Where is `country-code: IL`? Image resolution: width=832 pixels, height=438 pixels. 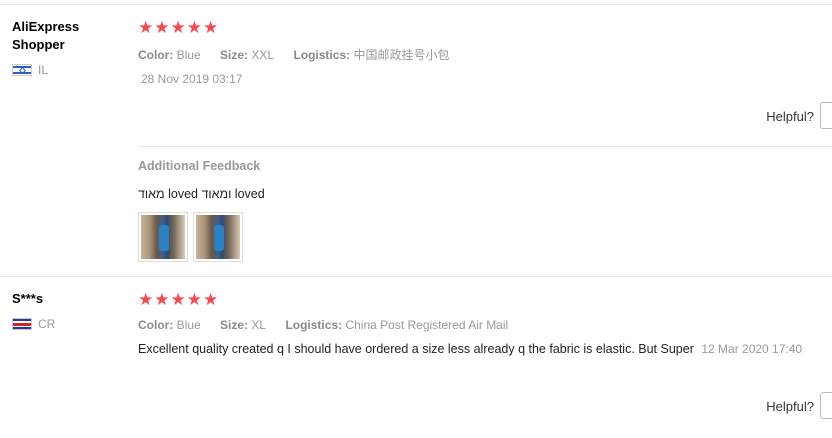 country-code: IL is located at coordinates (43, 70).